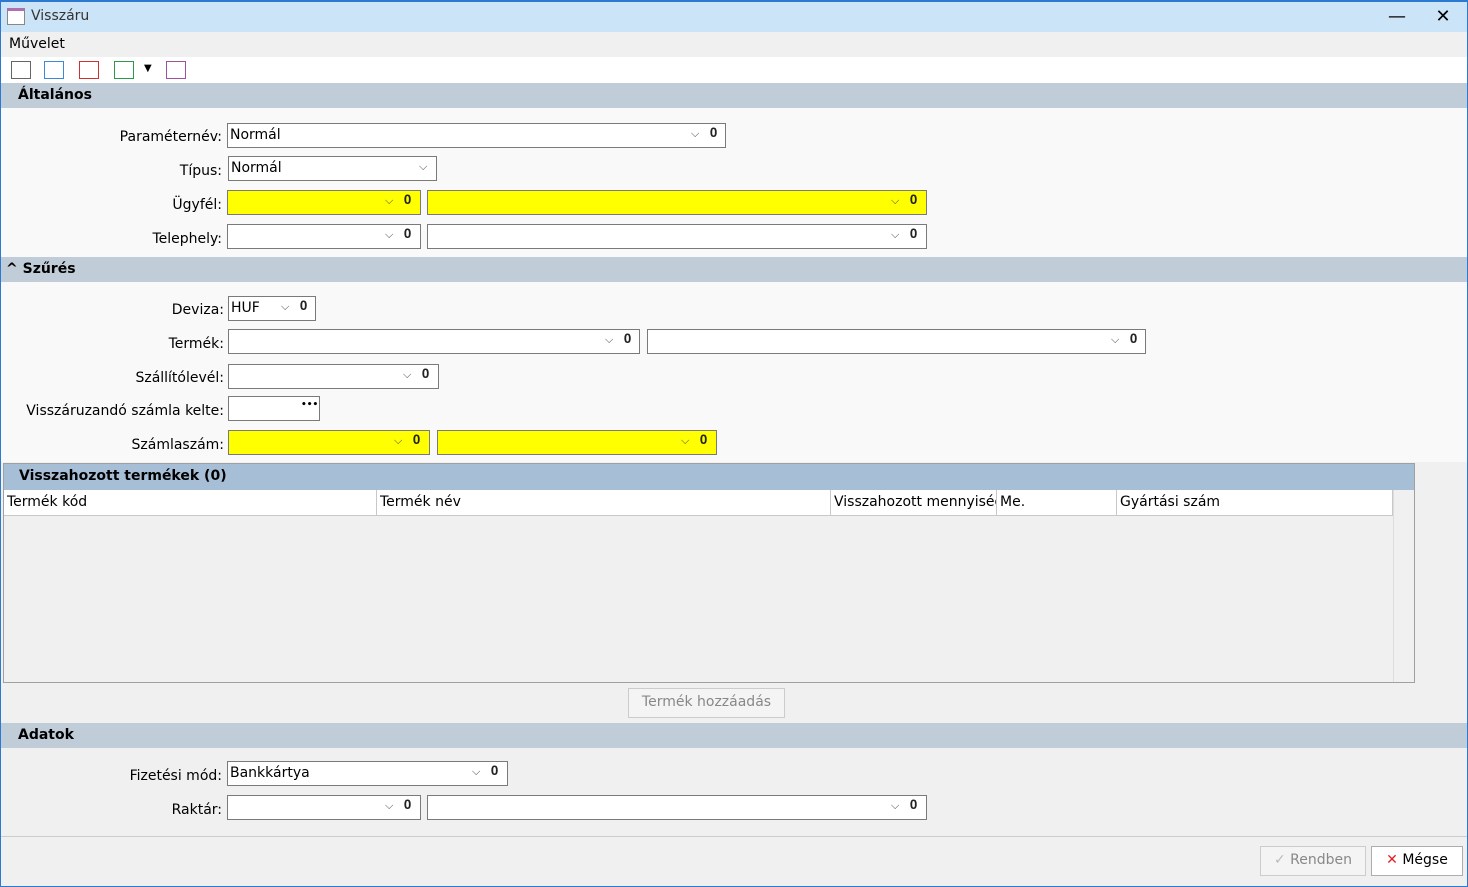 The image size is (1468, 887). Describe the element at coordinates (476, 135) in the screenshot. I see `param-select: Normál ⌵ 𝟎` at that location.